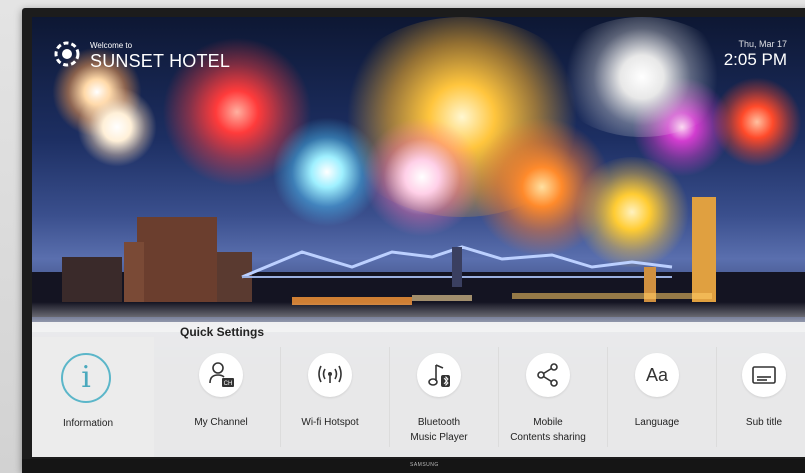 This screenshot has width=805, height=473. I want to click on sunset-logo-icon, so click(67, 54).